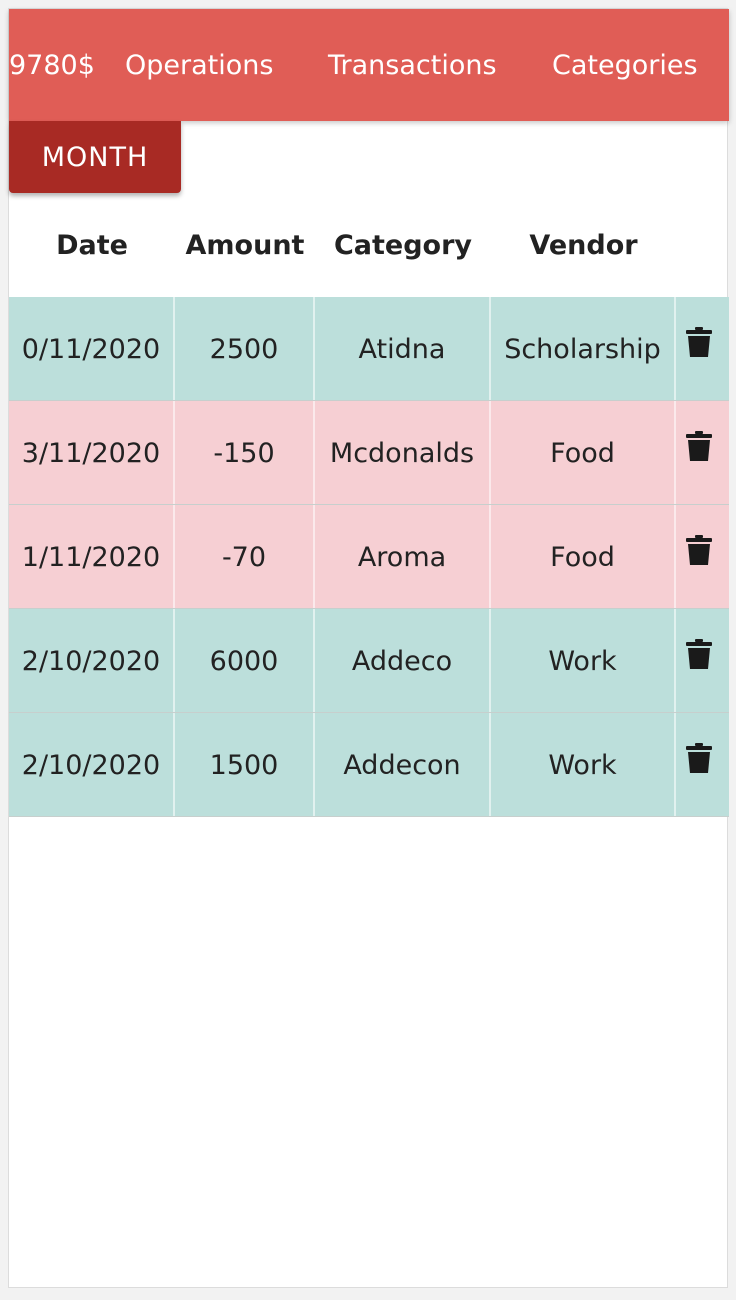 The width and height of the screenshot is (736, 1300). I want to click on nav-operations-link: Operations, so click(199, 66).